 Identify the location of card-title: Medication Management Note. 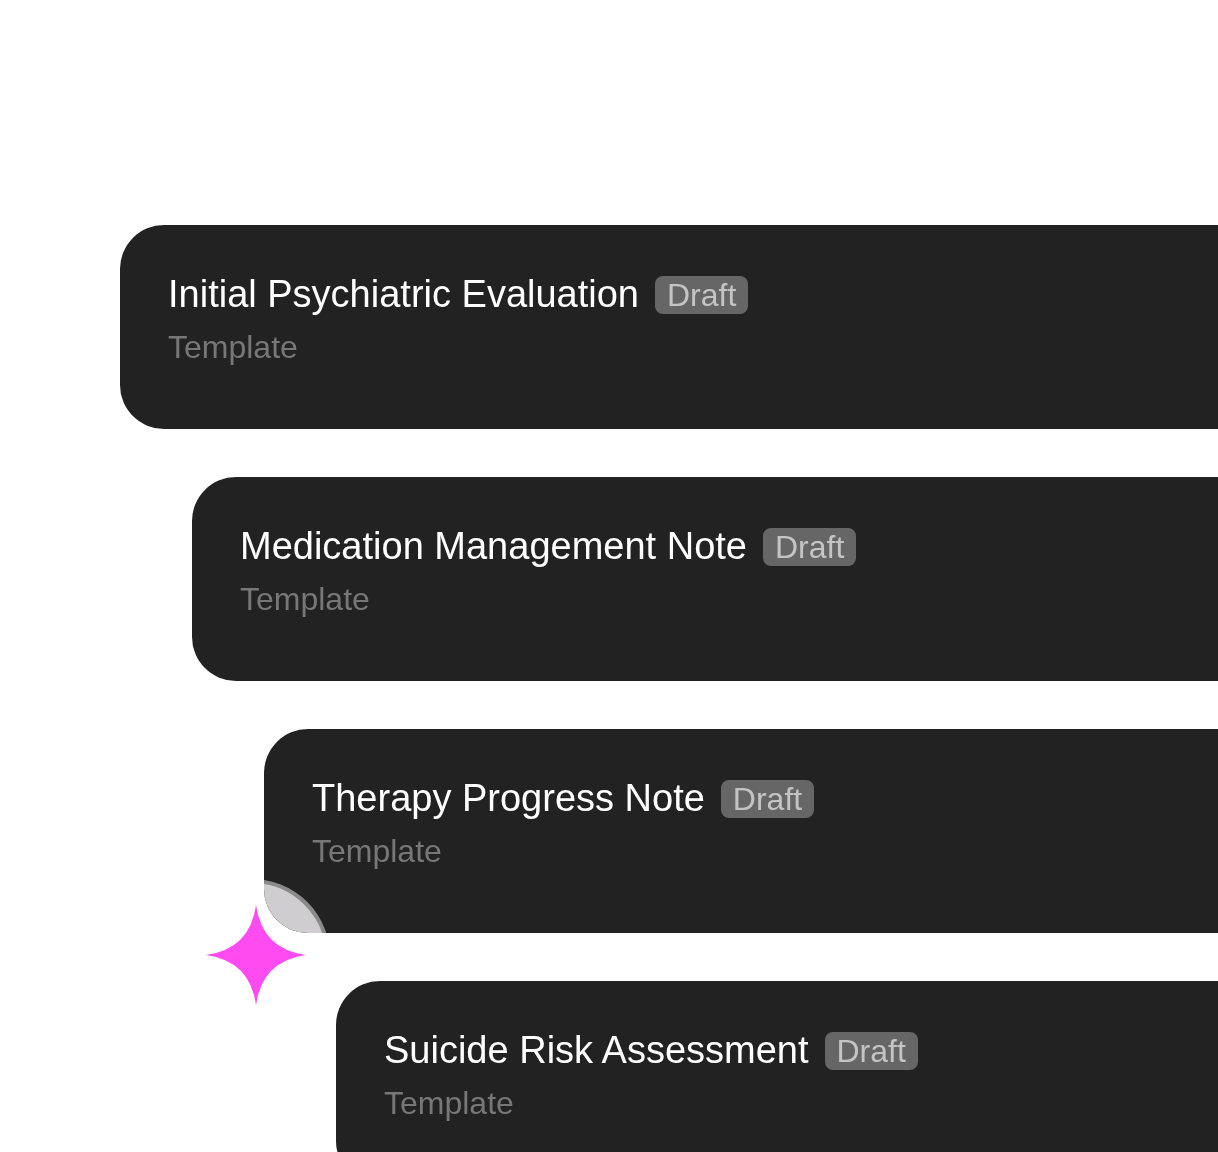
(493, 546).